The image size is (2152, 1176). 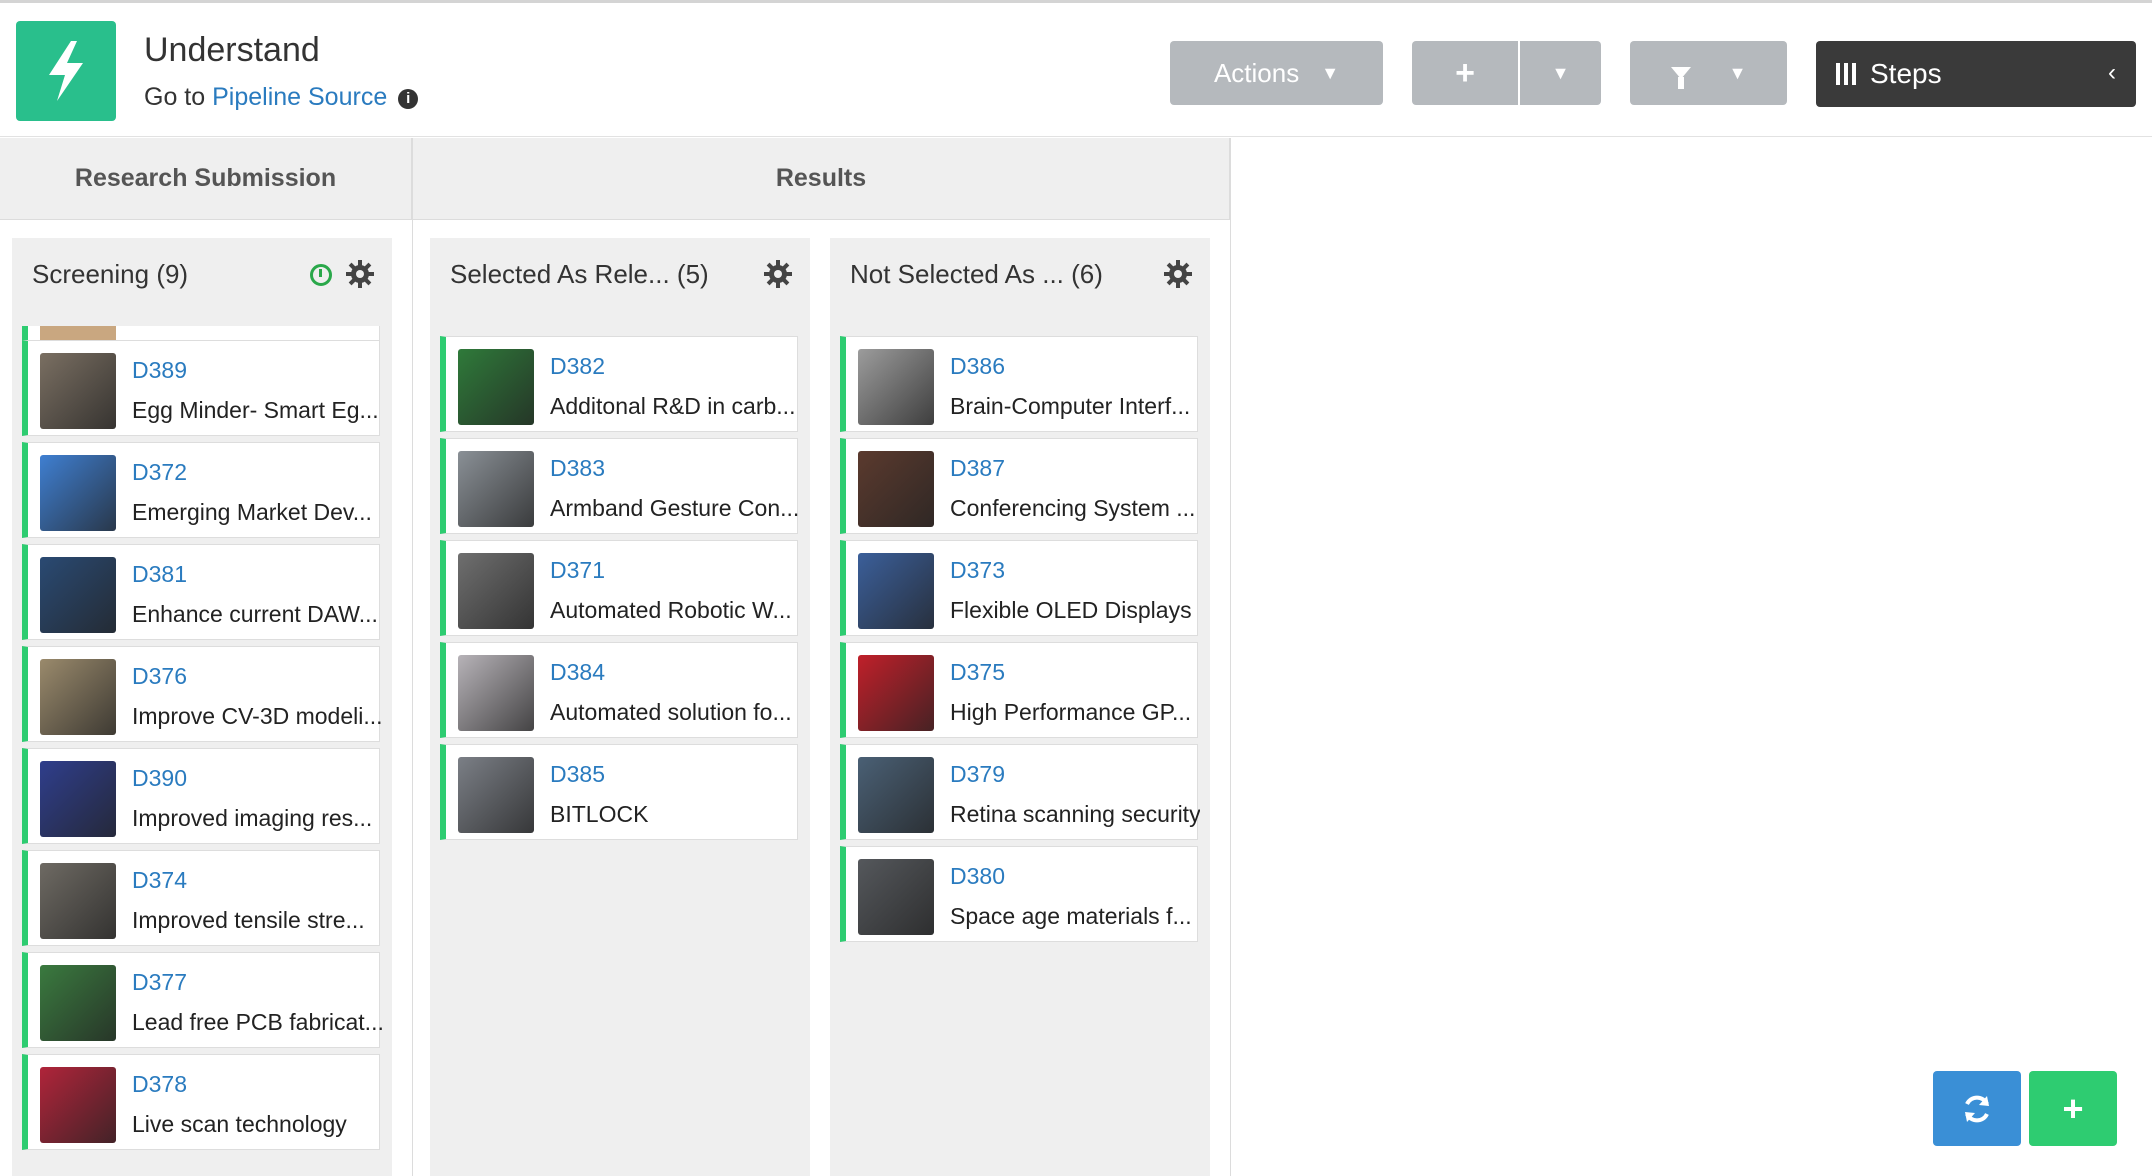 I want to click on add-dropdown-button: ▼, so click(x=1560, y=73).